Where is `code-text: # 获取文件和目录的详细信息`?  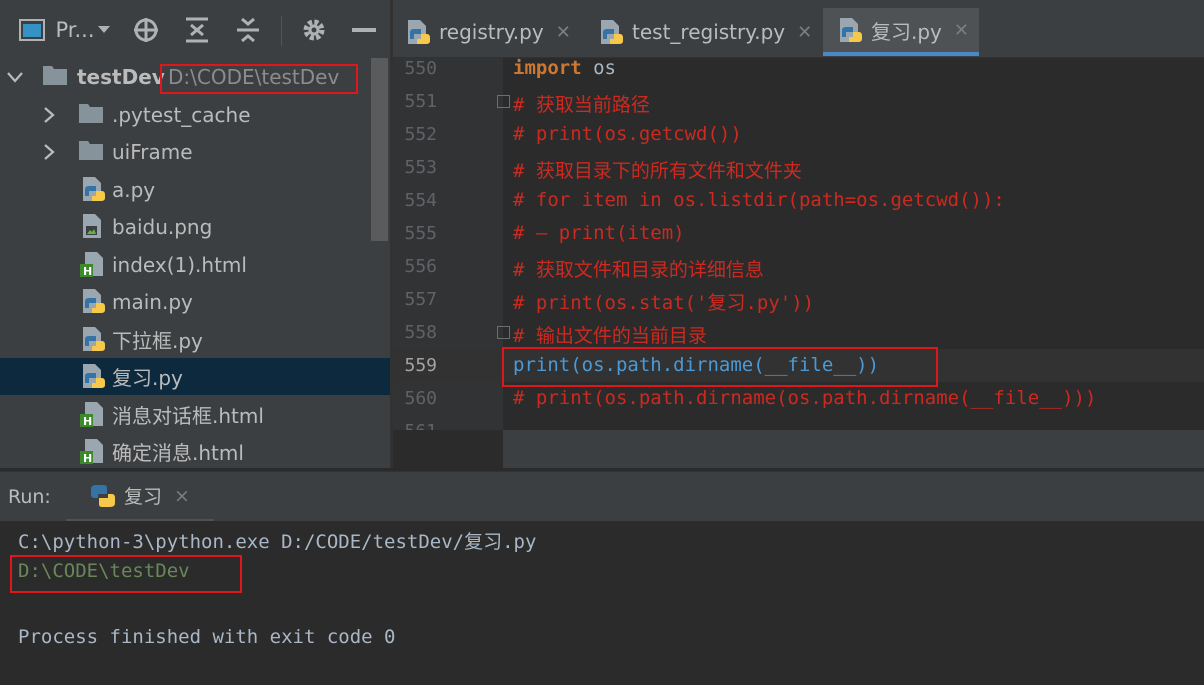 code-text: # 获取文件和目录的详细信息 is located at coordinates (638, 270).